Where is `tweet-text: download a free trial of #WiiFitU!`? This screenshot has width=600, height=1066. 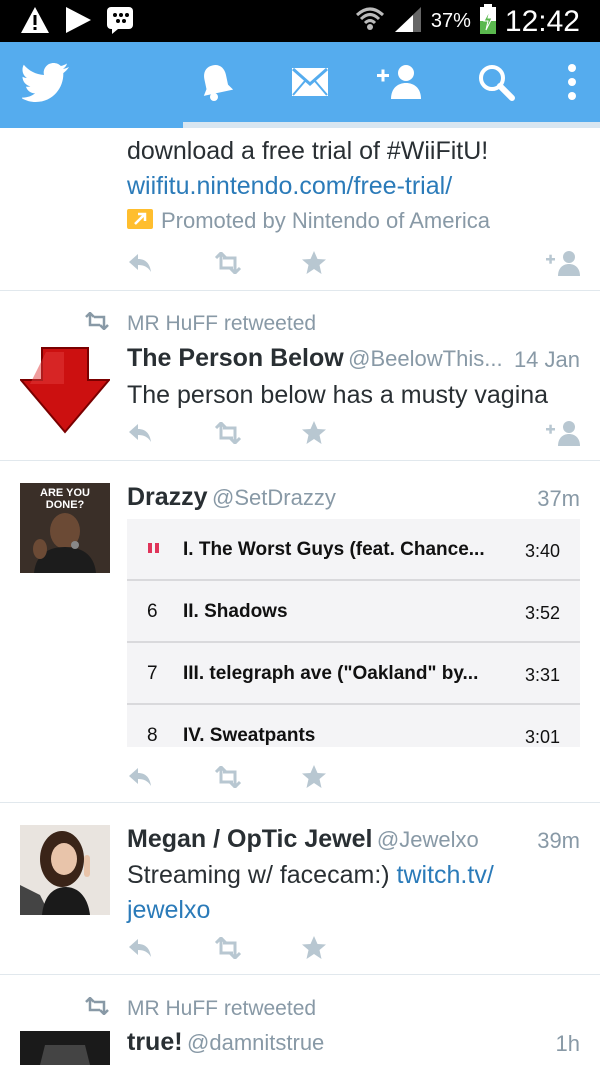
tweet-text: download a free trial of #WiiFitU! is located at coordinates (308, 151).